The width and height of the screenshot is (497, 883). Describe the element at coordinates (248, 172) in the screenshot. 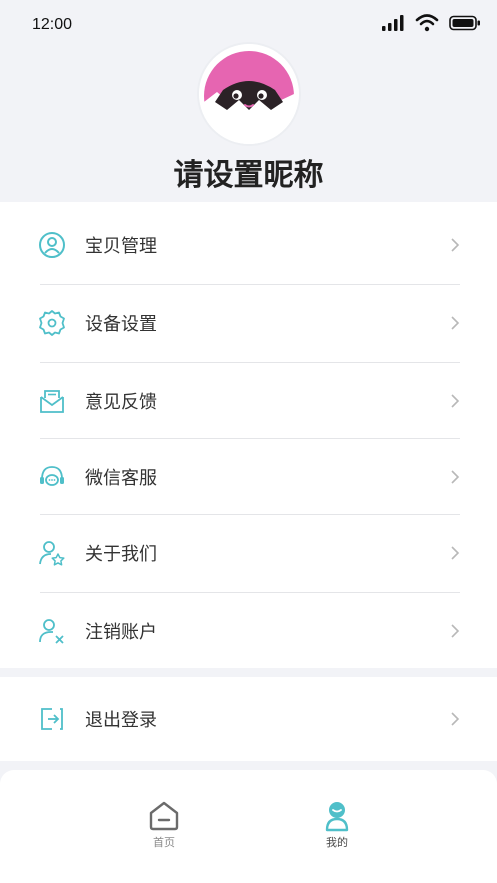

I see `nickname-label: 请设置昵称` at that location.